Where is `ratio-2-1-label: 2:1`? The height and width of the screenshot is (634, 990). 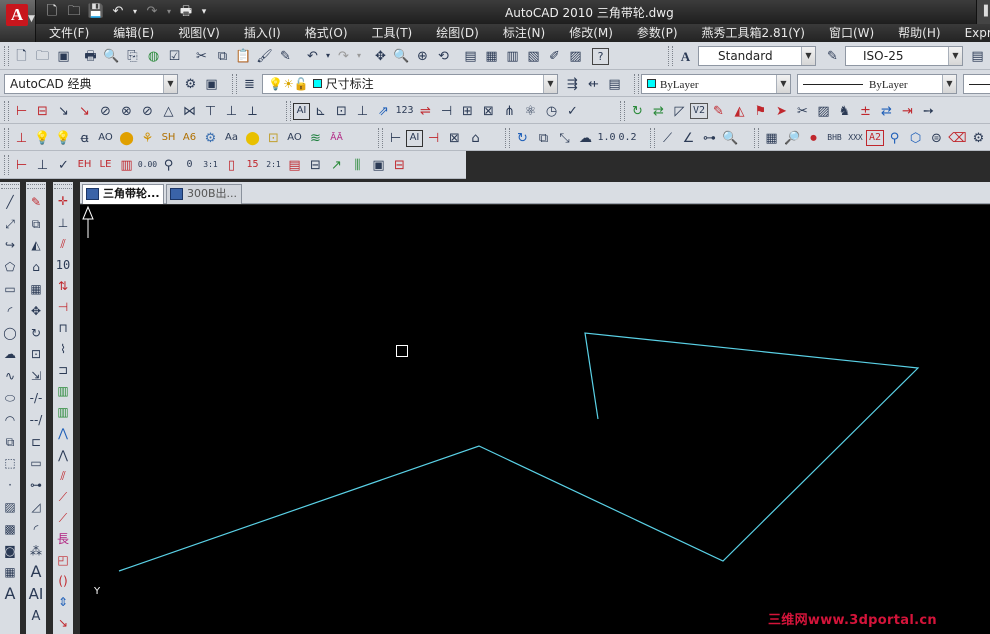 ratio-2-1-label: 2:1 is located at coordinates (273, 165).